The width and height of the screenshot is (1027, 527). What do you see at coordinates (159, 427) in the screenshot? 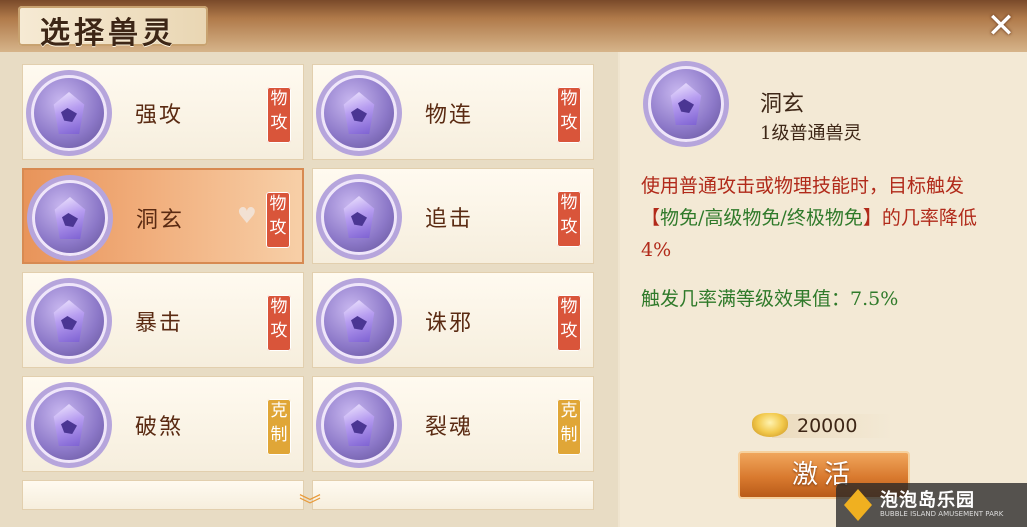
I see `spirit-name: 破煞` at bounding box center [159, 427].